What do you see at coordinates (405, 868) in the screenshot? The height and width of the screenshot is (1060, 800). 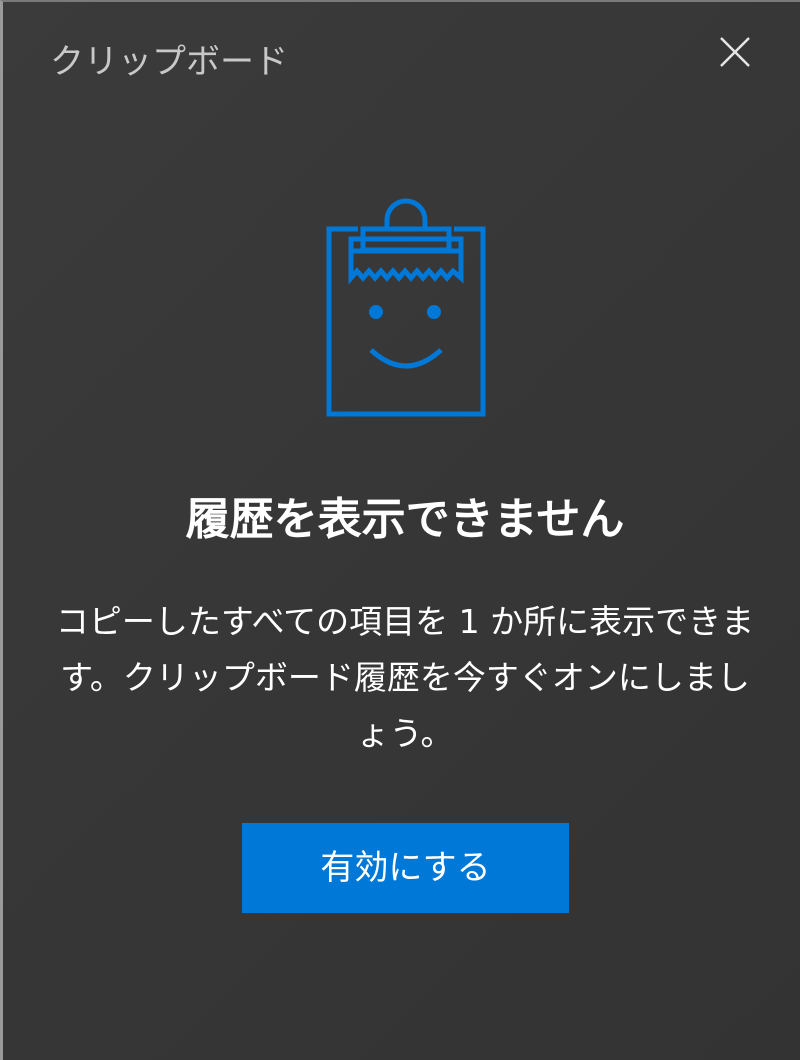 I see `enable-button: 有効にする` at bounding box center [405, 868].